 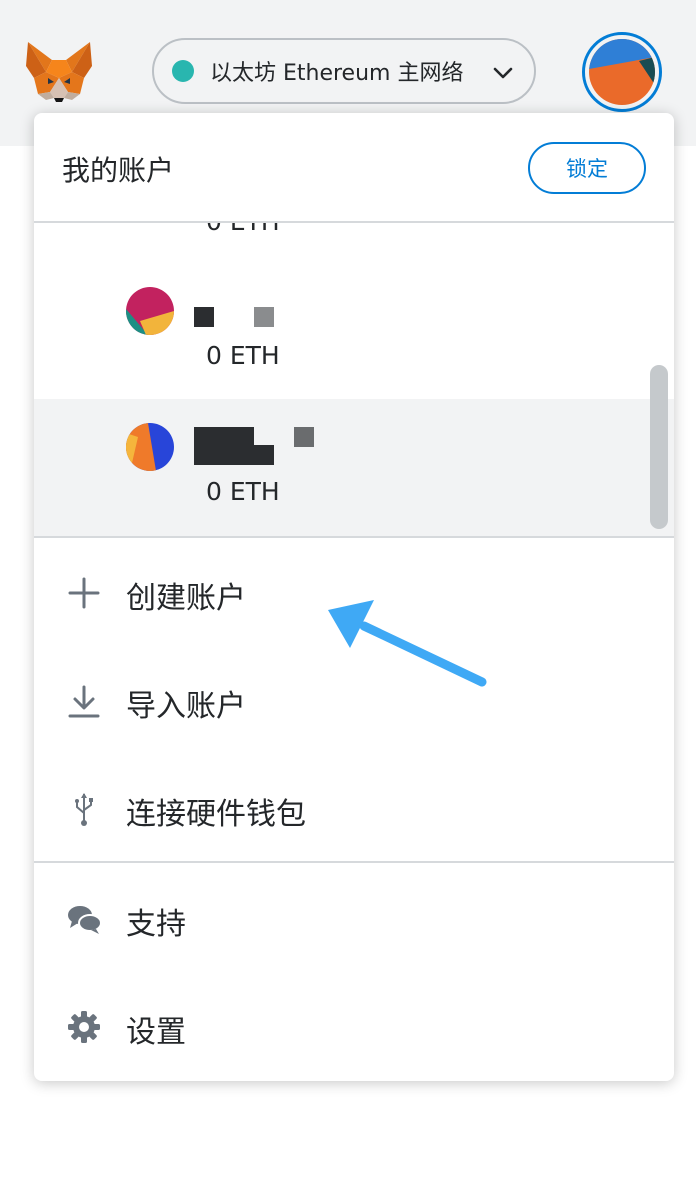 I want to click on network-label: 以太坊 Ethereum 主网络, so click(x=337, y=73).